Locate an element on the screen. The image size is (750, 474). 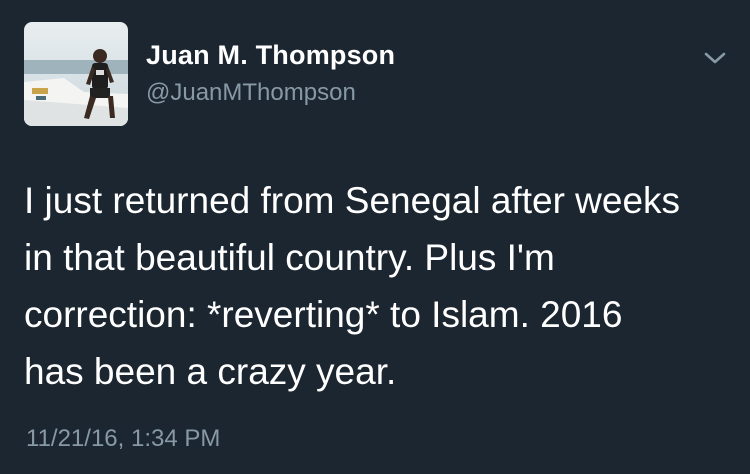
tweet-text-line: I just returned from Senegal after weeks is located at coordinates (352, 200).